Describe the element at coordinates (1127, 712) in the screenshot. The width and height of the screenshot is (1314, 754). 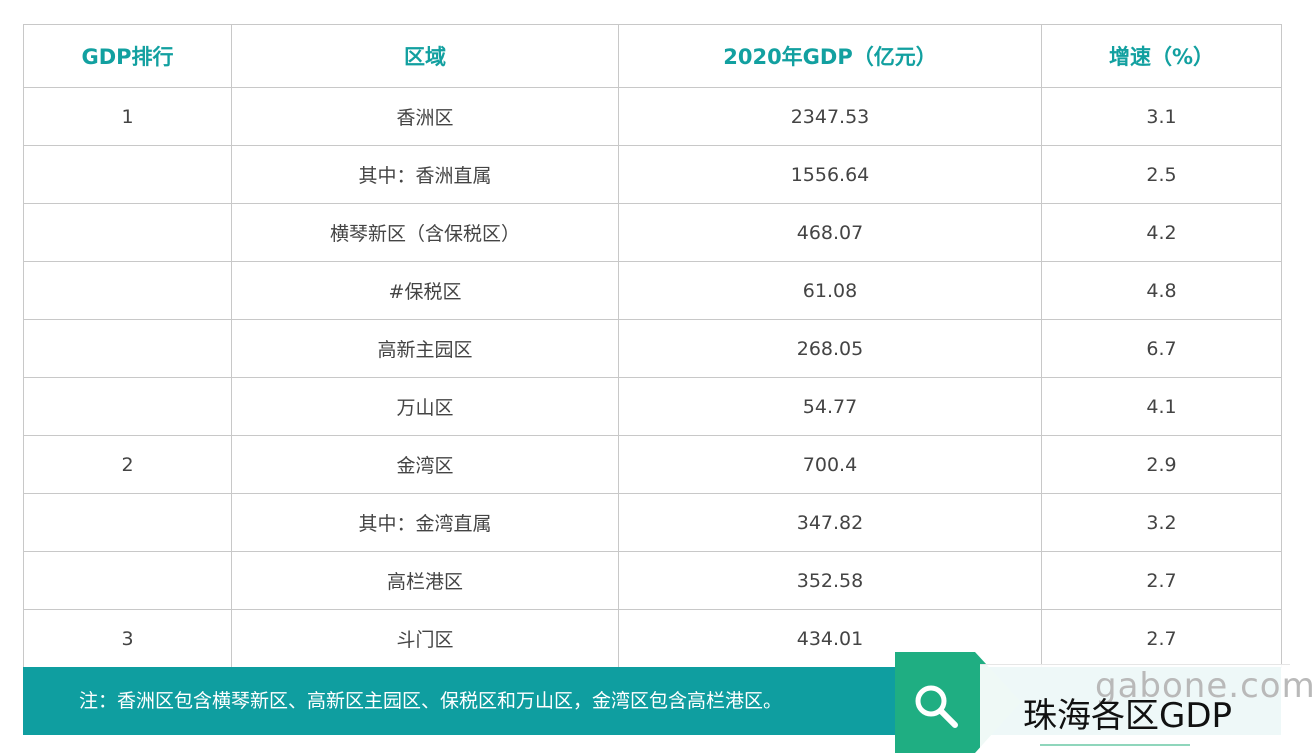
I see `search-query-text: 珠海各区GDP` at that location.